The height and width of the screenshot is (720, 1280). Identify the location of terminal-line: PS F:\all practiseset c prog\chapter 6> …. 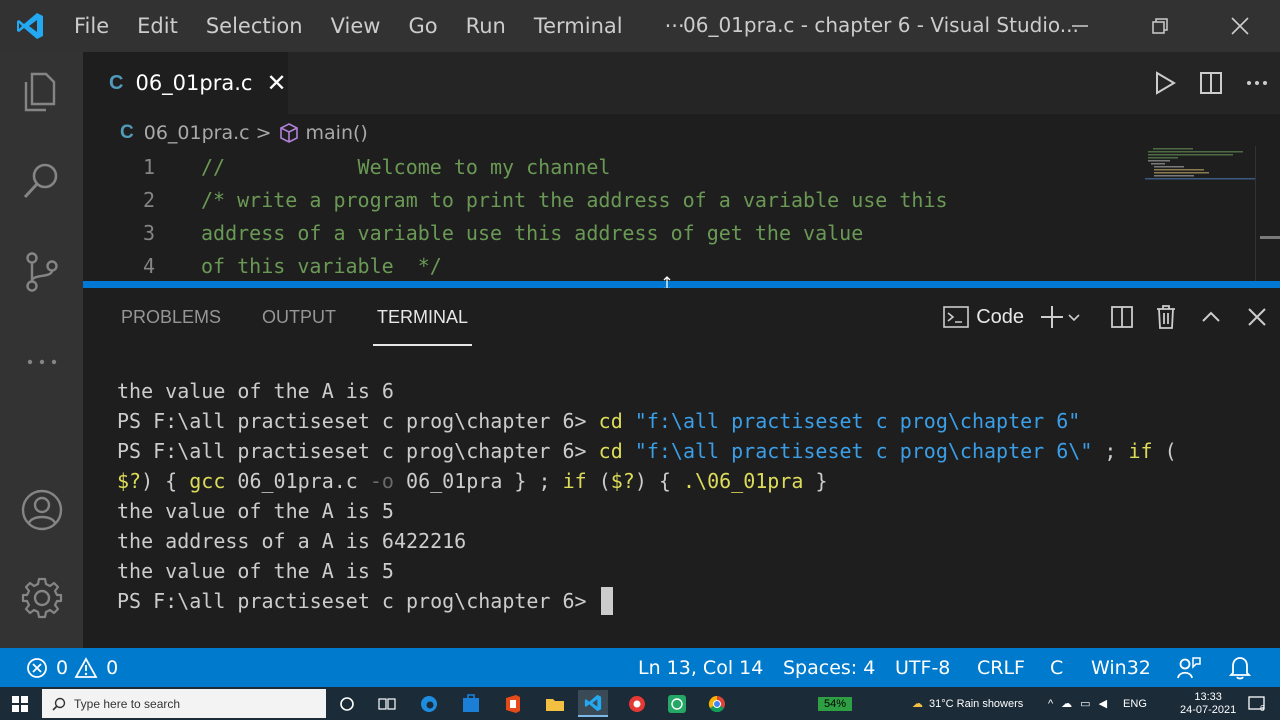
(647, 451).